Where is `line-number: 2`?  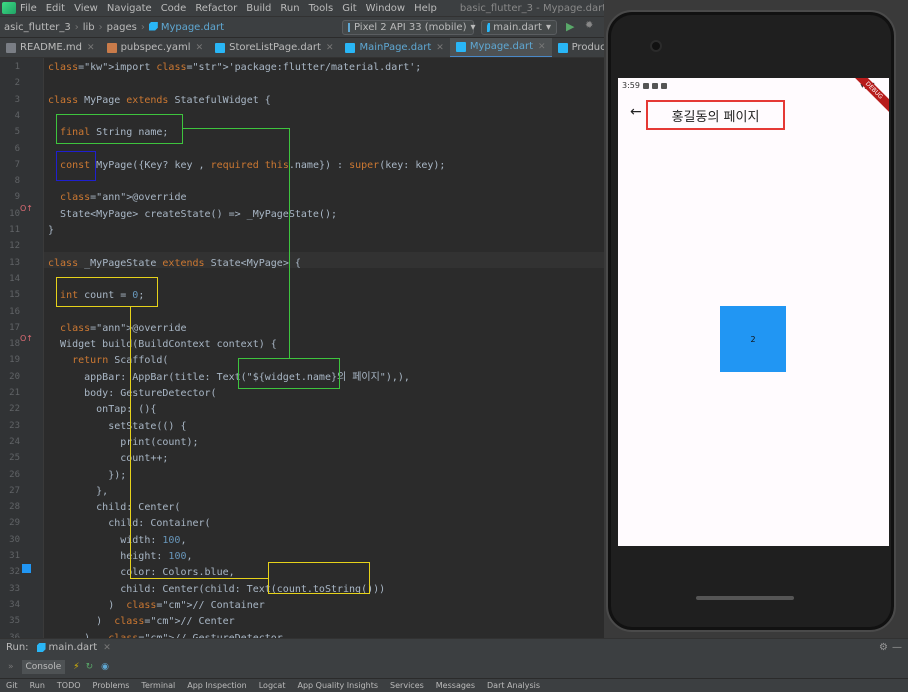
line-number: 2 is located at coordinates (17, 83).